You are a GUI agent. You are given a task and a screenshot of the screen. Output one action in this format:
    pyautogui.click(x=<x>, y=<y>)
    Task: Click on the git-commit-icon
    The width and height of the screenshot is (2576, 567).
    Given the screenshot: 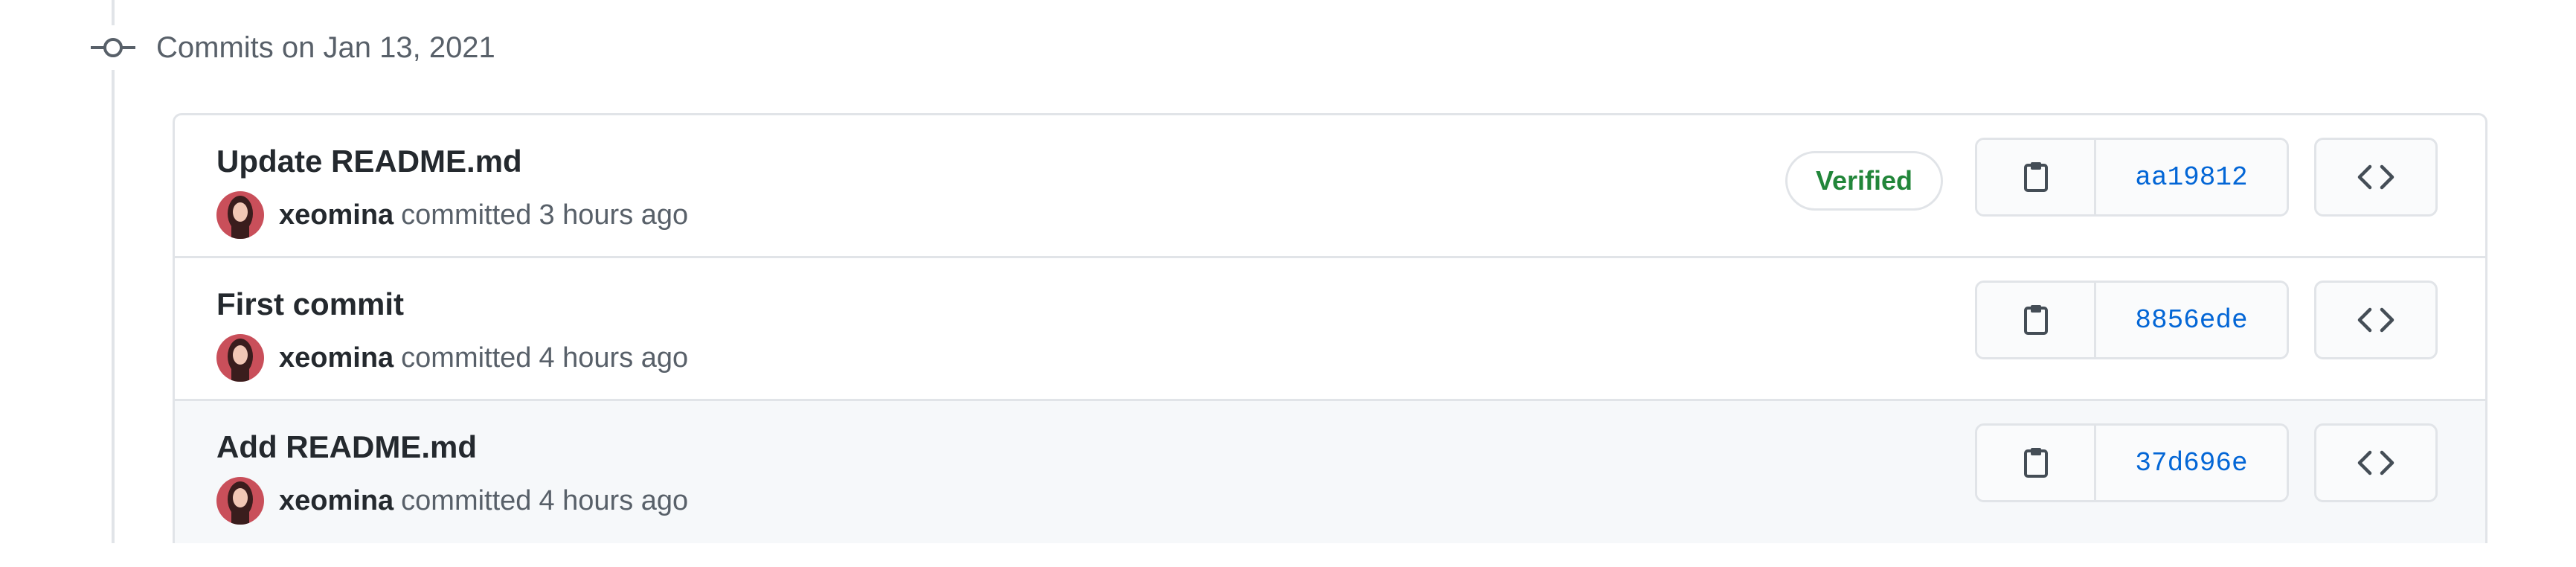 What is the action you would take?
    pyautogui.click(x=113, y=47)
    